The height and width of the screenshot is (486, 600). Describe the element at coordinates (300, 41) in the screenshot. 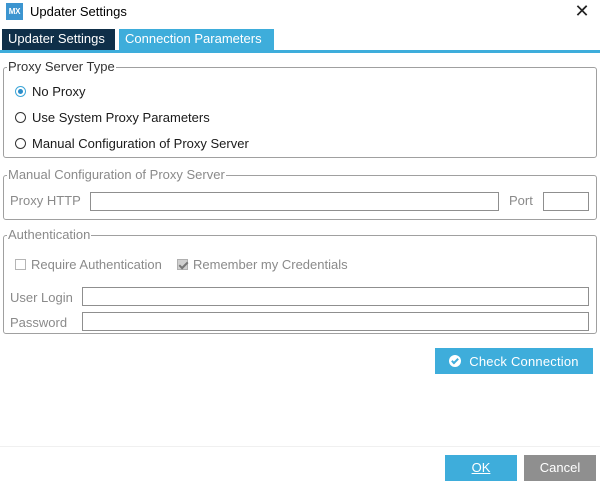

I see `tab-bar: Updater Settings Connection Parameters` at that location.